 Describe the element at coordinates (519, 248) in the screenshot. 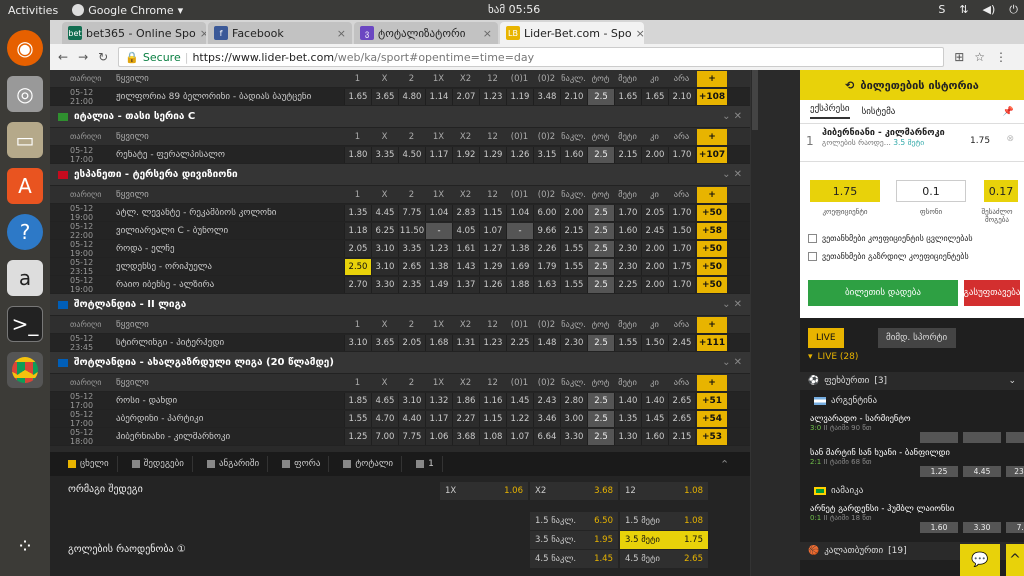

I see `odd-cell: 1.38` at that location.